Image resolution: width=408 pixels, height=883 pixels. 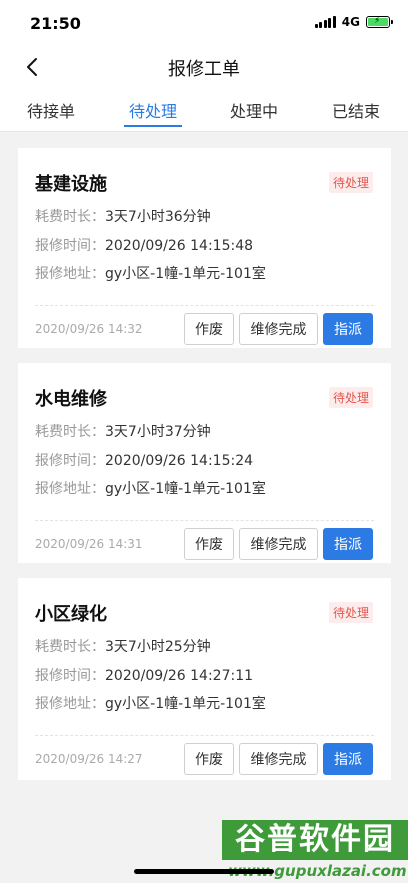 What do you see at coordinates (71, 614) in the screenshot?
I see `order-title: 小区绿化` at bounding box center [71, 614].